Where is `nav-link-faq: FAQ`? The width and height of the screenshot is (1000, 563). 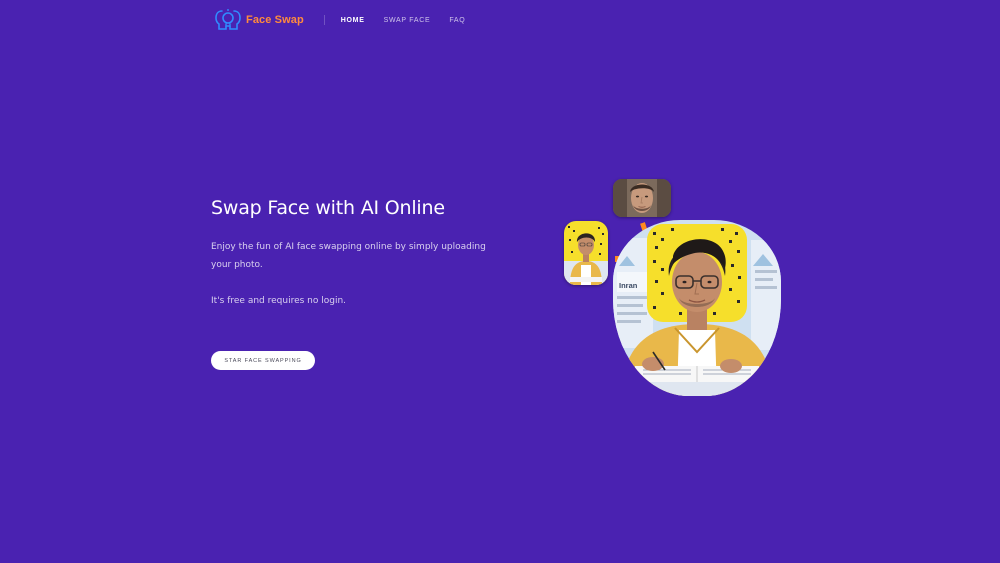
nav-link-faq: FAQ is located at coordinates (457, 20).